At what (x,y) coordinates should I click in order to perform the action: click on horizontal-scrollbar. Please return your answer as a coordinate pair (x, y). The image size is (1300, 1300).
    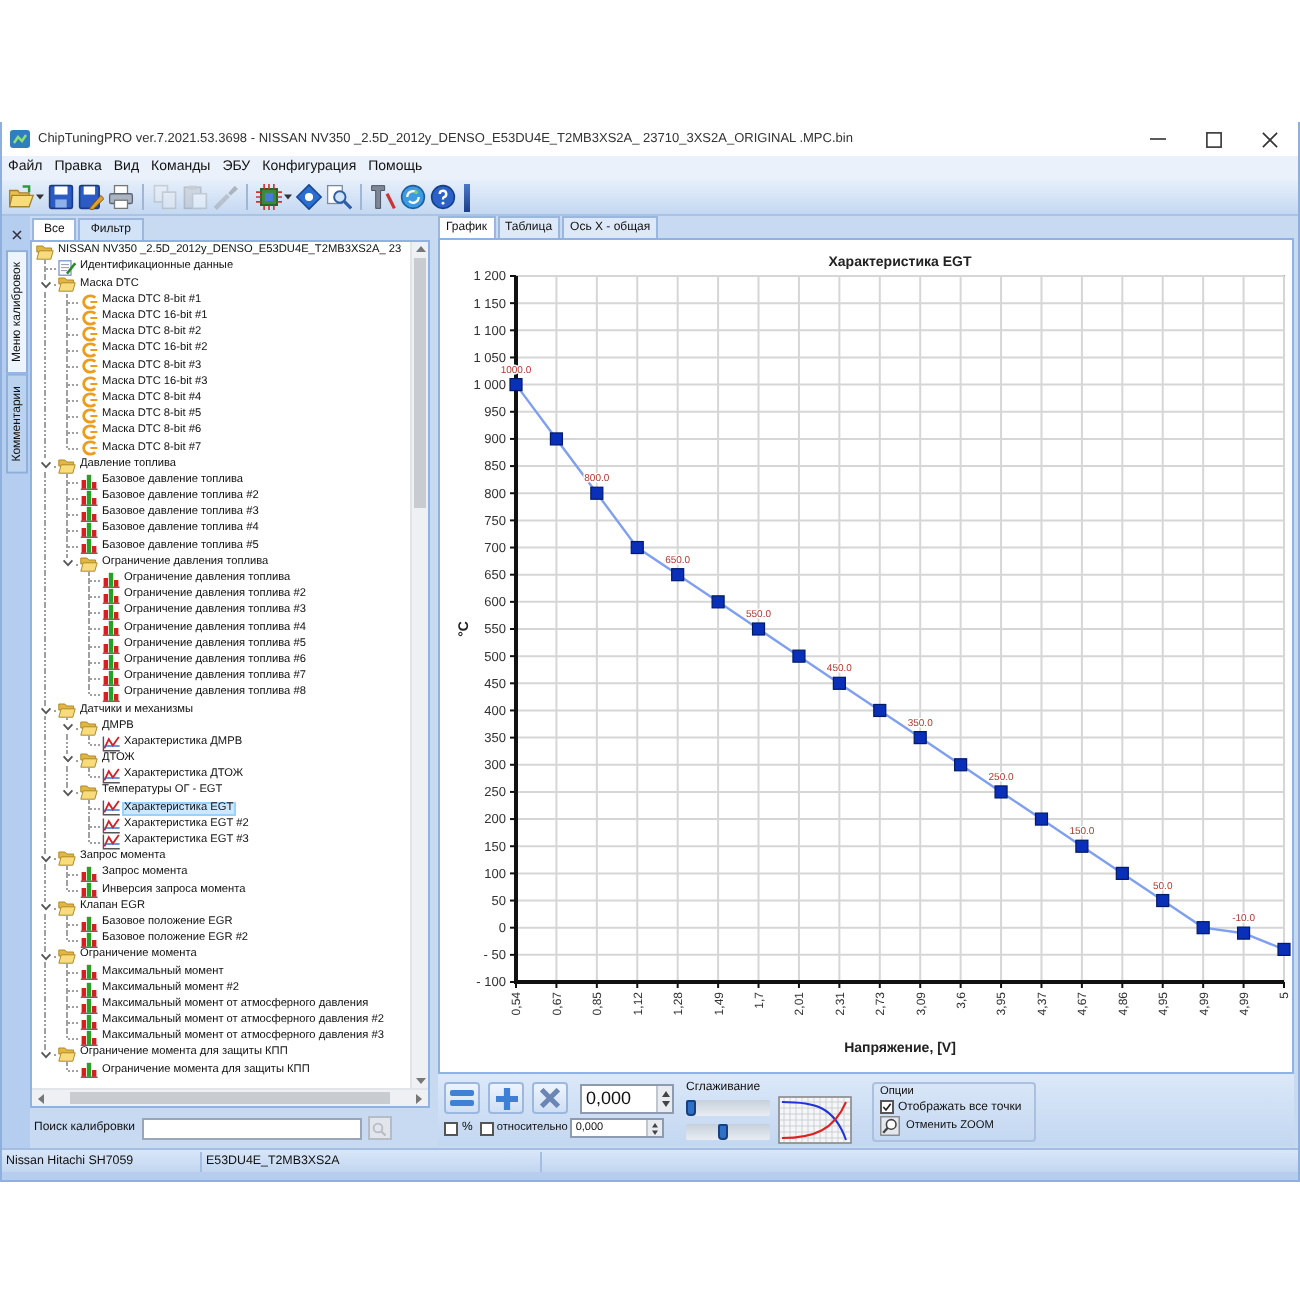
    Looking at the image, I should click on (230, 1097).